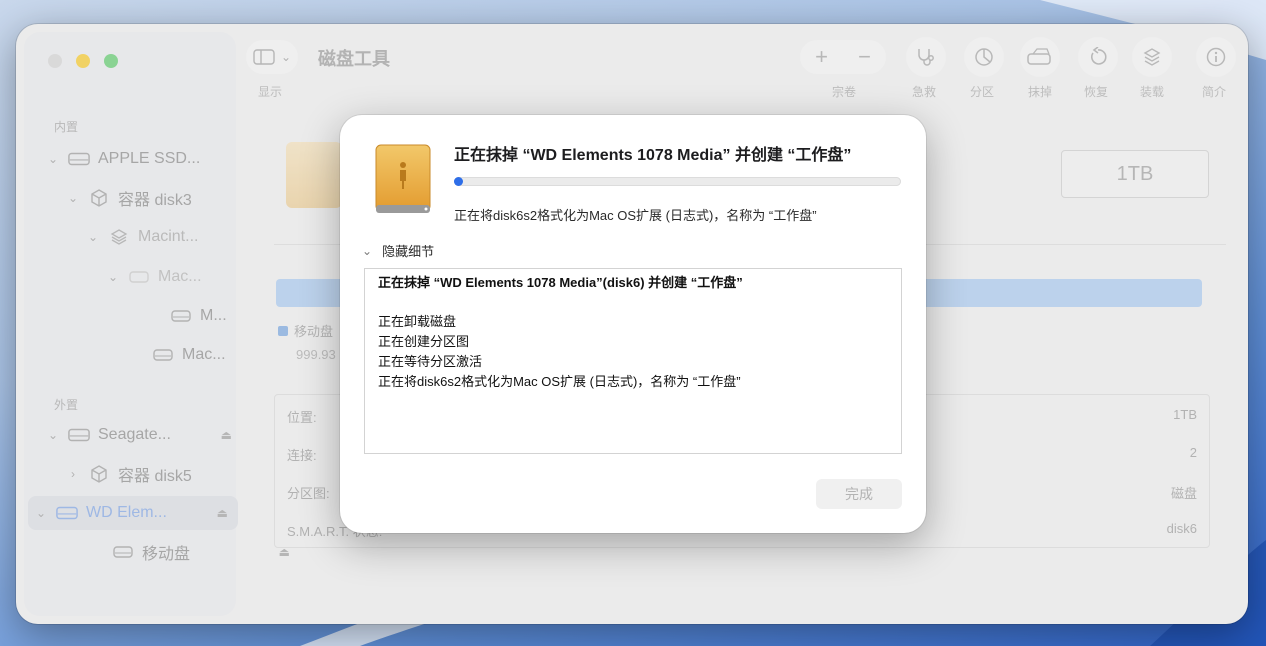 This screenshot has width=1266, height=646. What do you see at coordinates (367, 250) in the screenshot?
I see `chevron-down-icon: ⌄` at bounding box center [367, 250].